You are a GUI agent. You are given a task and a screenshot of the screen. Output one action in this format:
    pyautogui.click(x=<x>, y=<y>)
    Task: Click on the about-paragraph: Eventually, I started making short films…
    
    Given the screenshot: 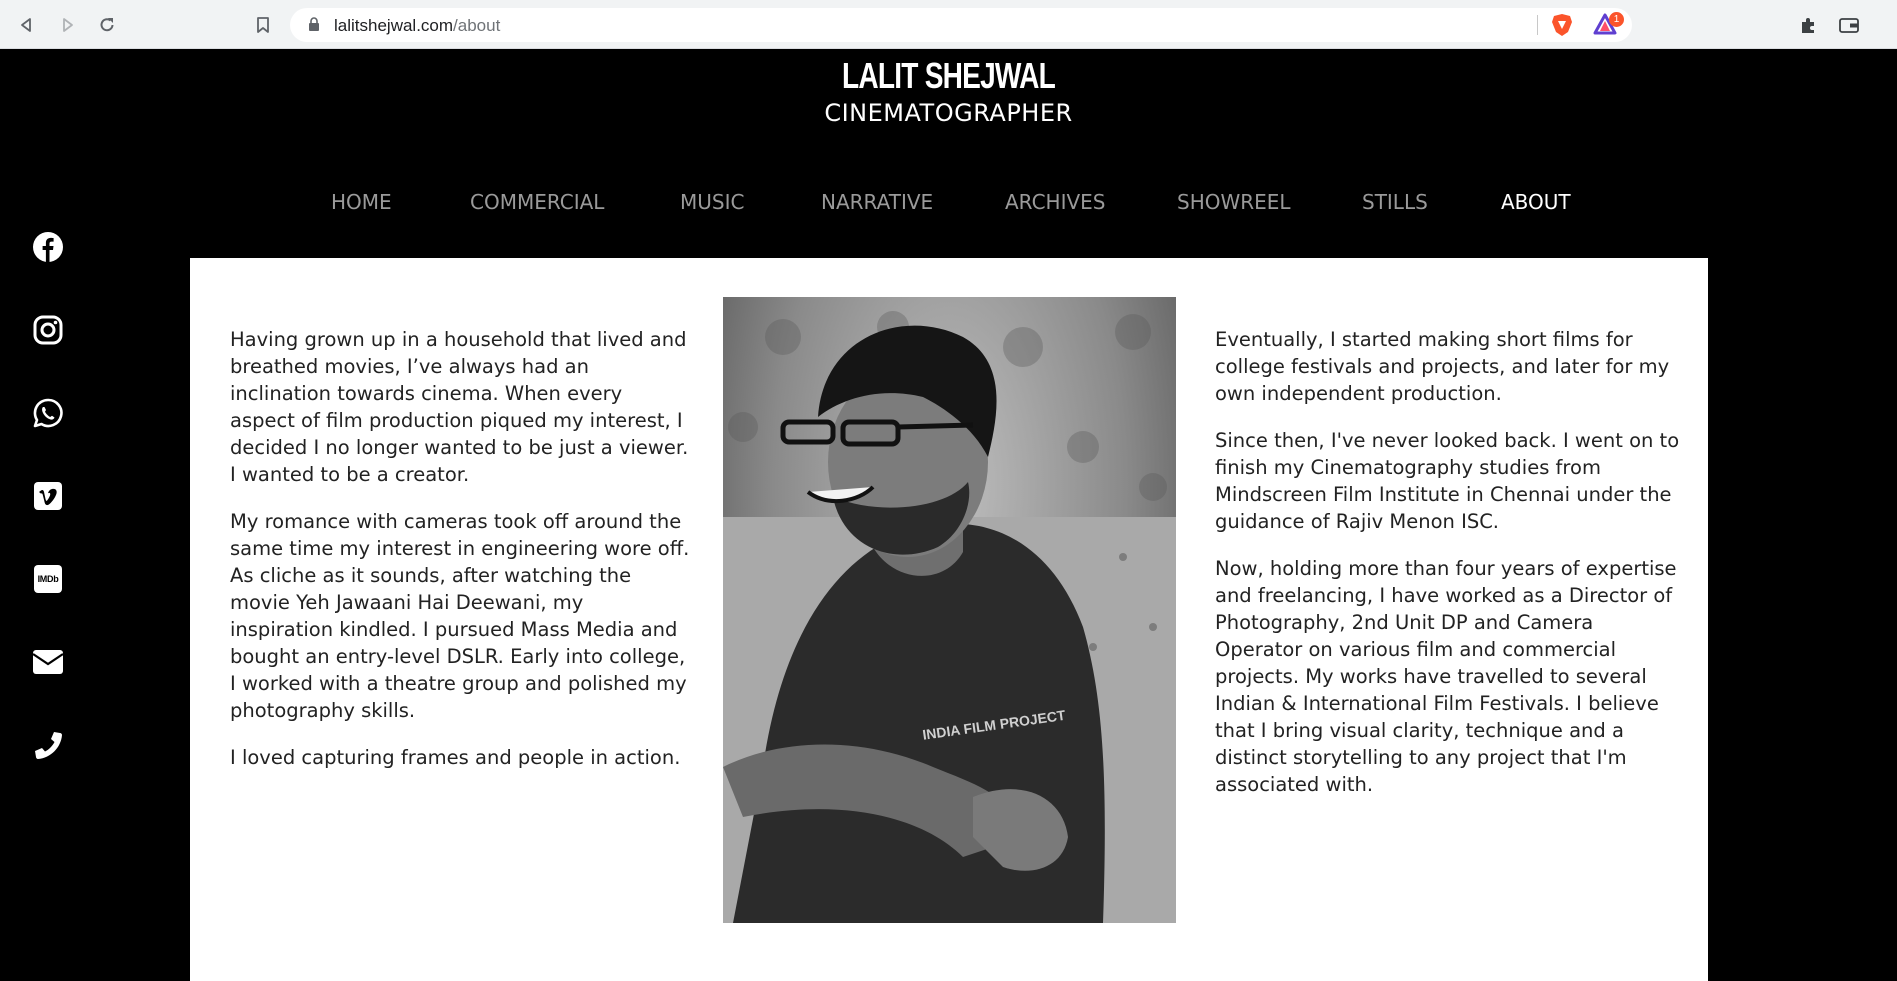 What is the action you would take?
    pyautogui.click(x=1442, y=366)
    